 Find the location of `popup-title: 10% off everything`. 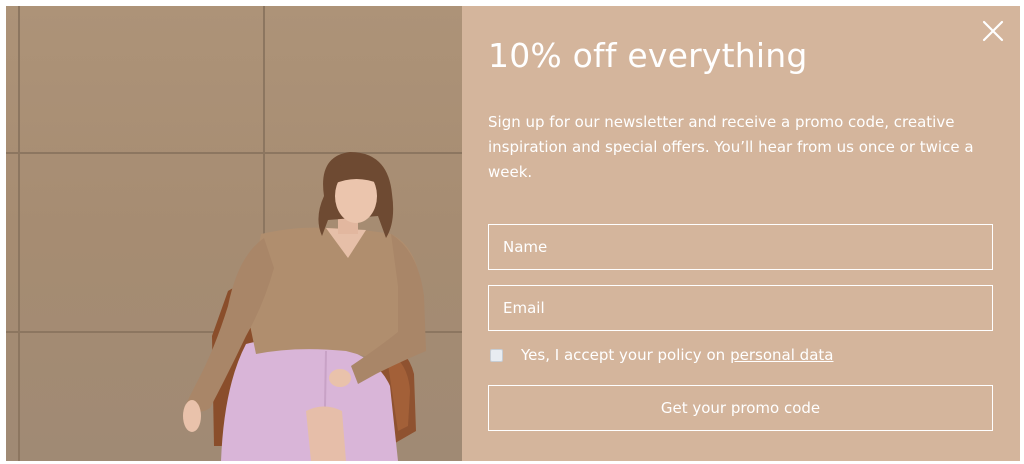

popup-title: 10% off everything is located at coordinates (648, 55).